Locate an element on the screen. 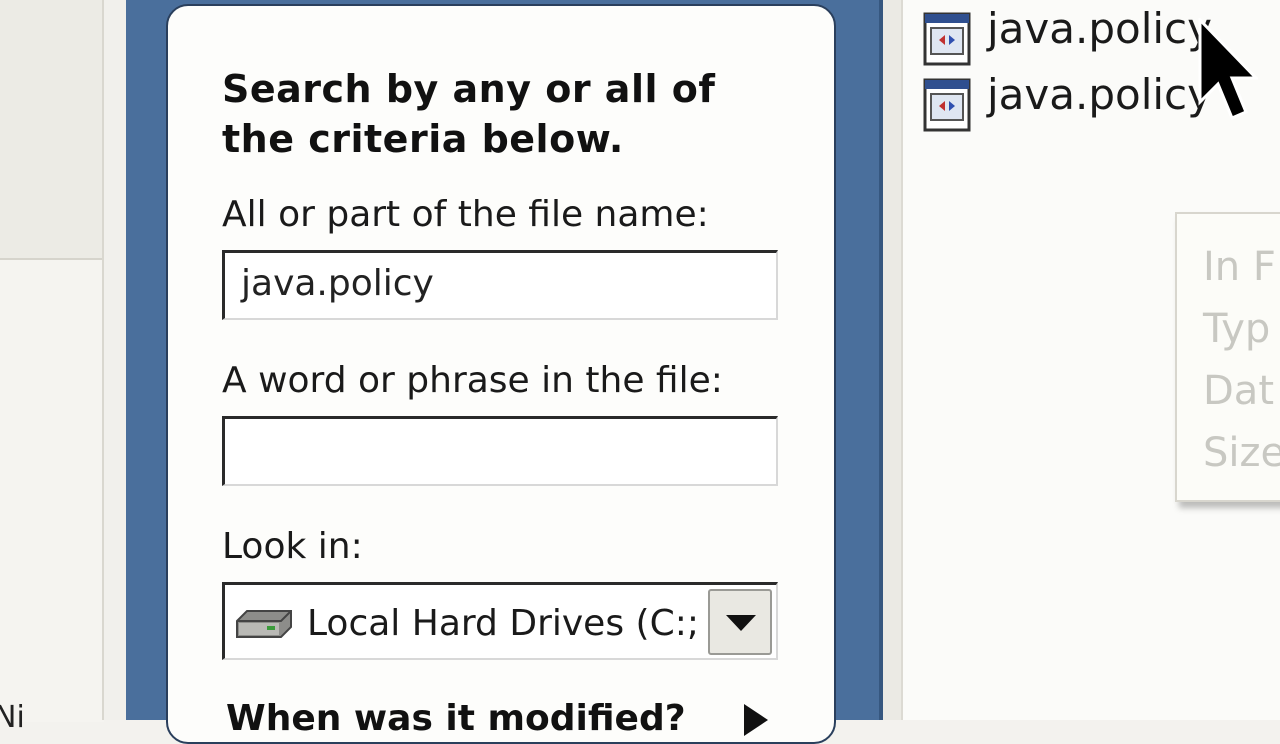  tooltip-line: Typ is located at coordinates (1237, 329).